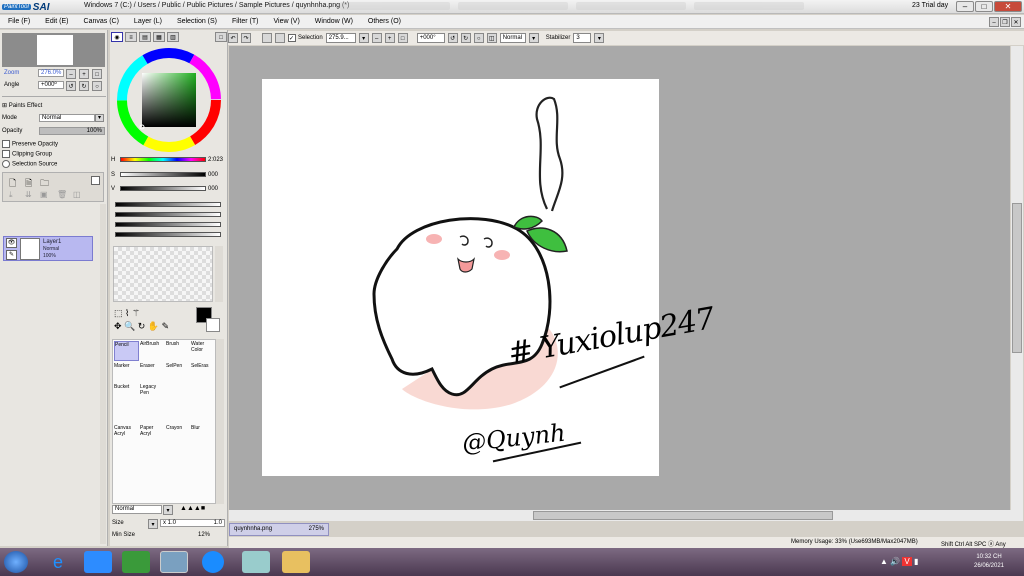  I want to click on tool-seleras: SelEras, so click(203, 373).